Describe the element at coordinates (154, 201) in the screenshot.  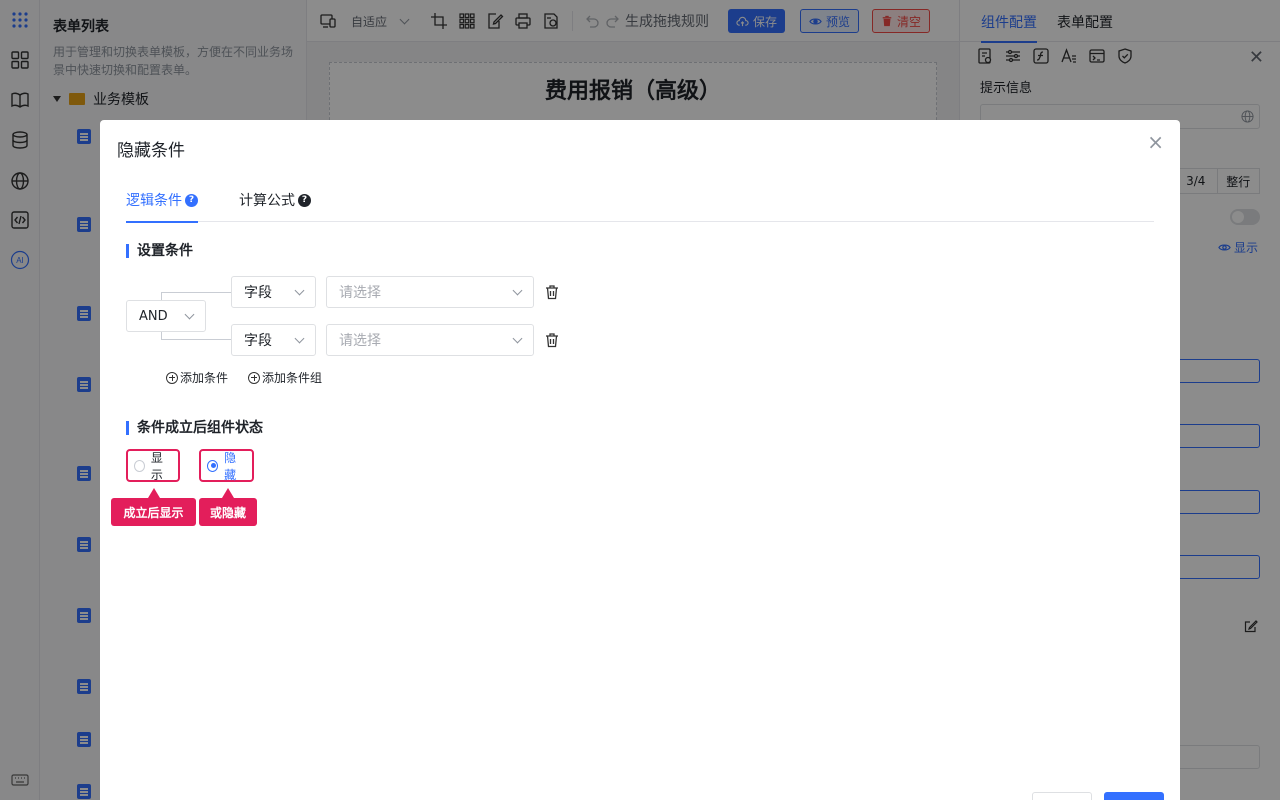
I see `tab-label: 逻辑条件` at that location.